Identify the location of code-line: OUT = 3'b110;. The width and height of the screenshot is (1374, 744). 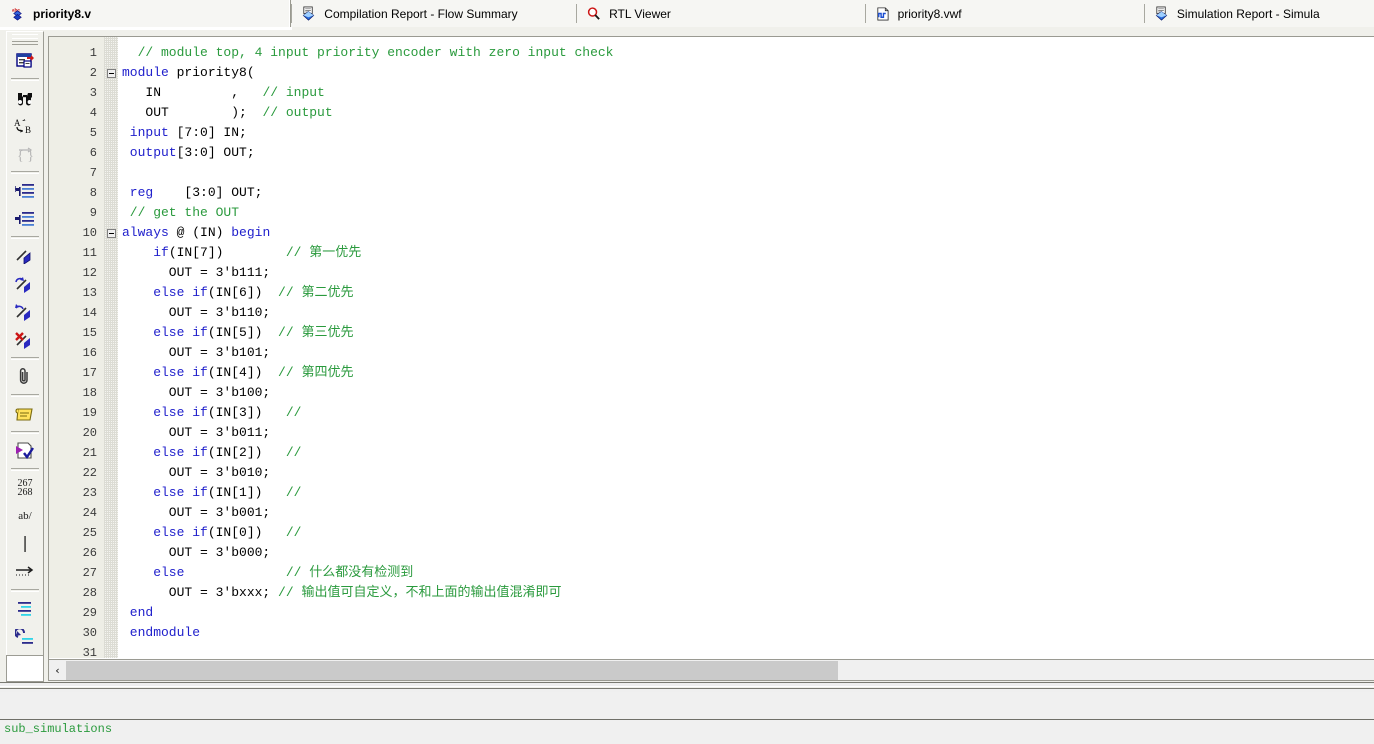
(748, 313).